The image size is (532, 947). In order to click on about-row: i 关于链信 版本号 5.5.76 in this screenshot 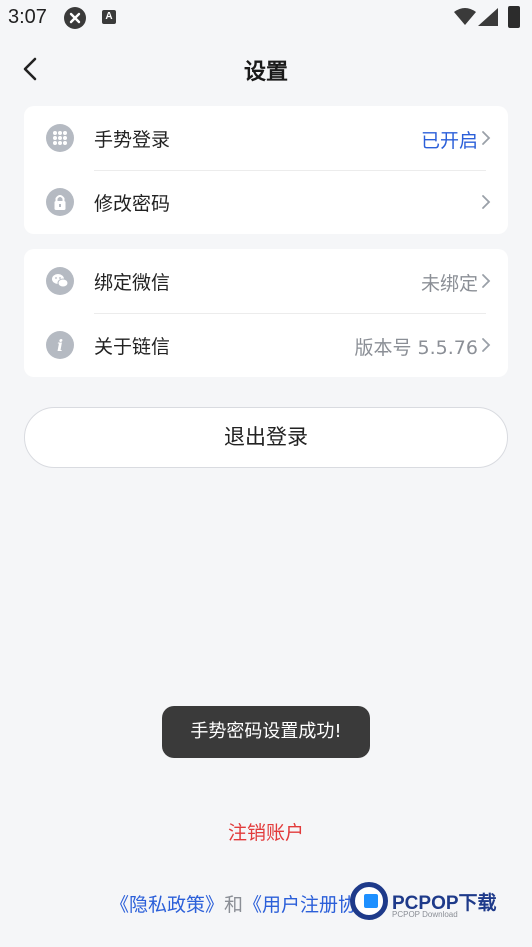, I will do `click(266, 345)`.